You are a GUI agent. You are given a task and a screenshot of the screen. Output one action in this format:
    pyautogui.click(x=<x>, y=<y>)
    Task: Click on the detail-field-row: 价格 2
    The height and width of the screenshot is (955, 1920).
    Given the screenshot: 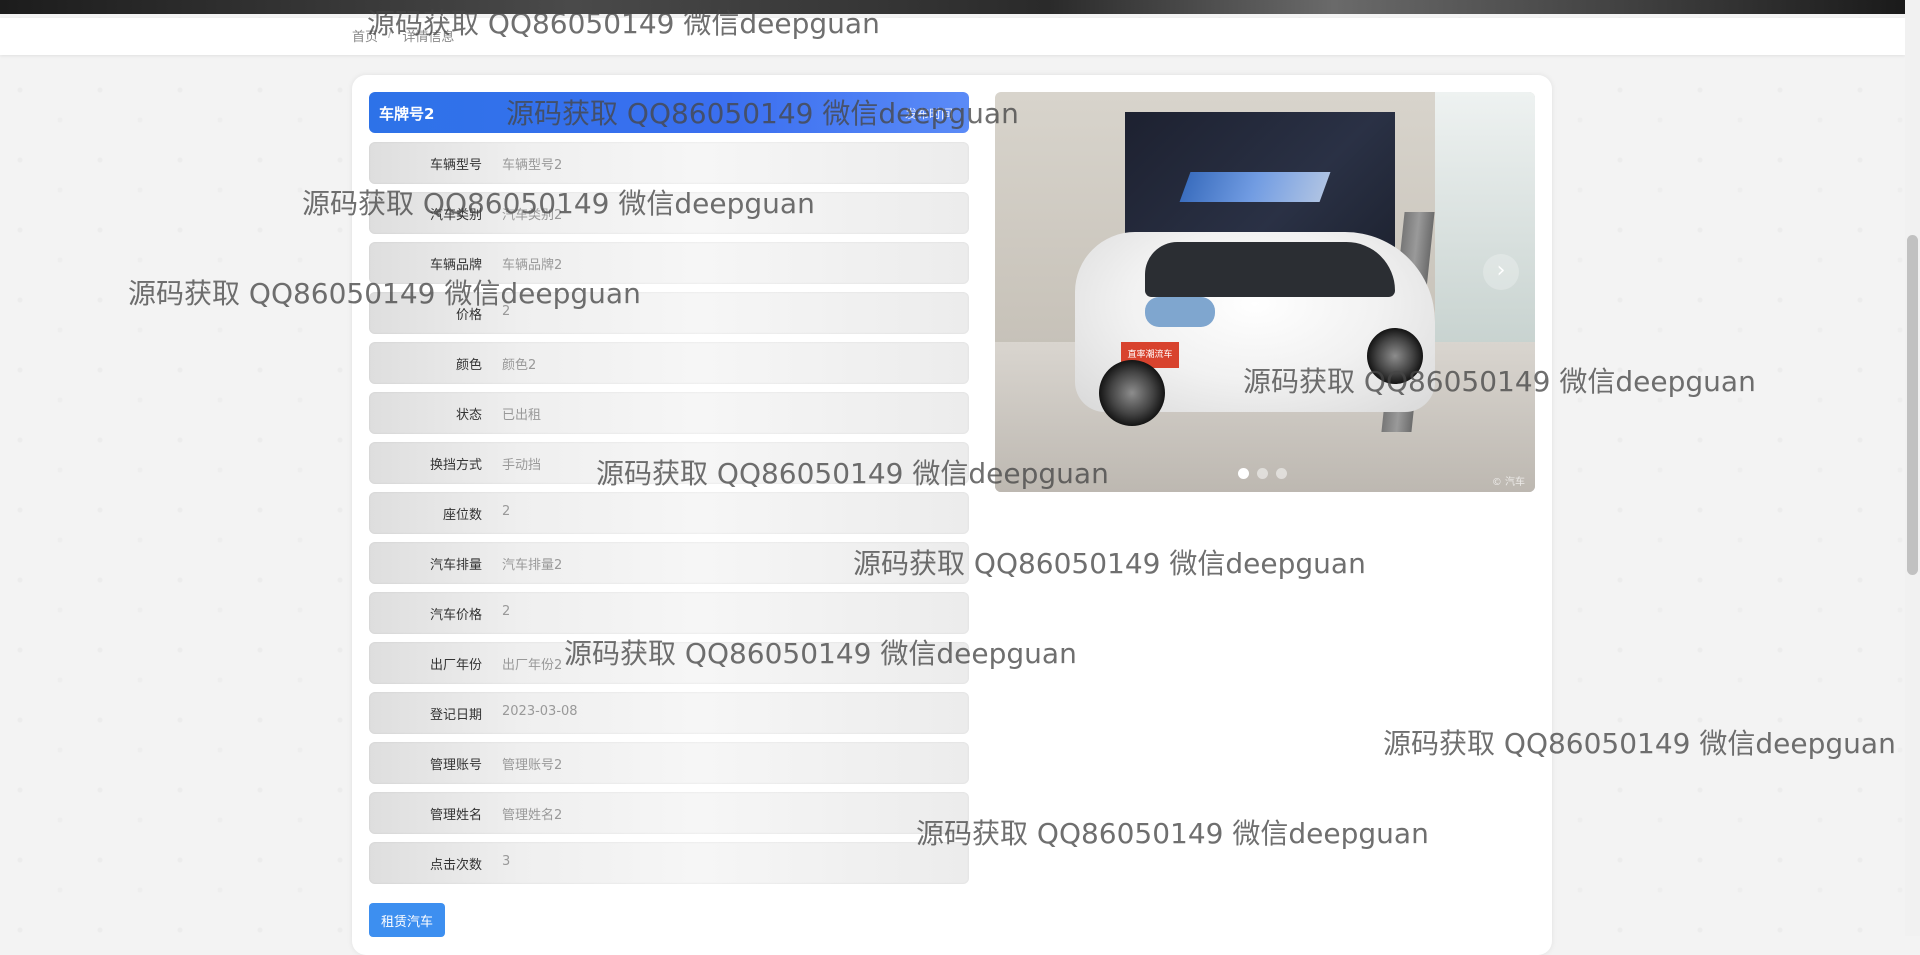 What is the action you would take?
    pyautogui.click(x=669, y=313)
    